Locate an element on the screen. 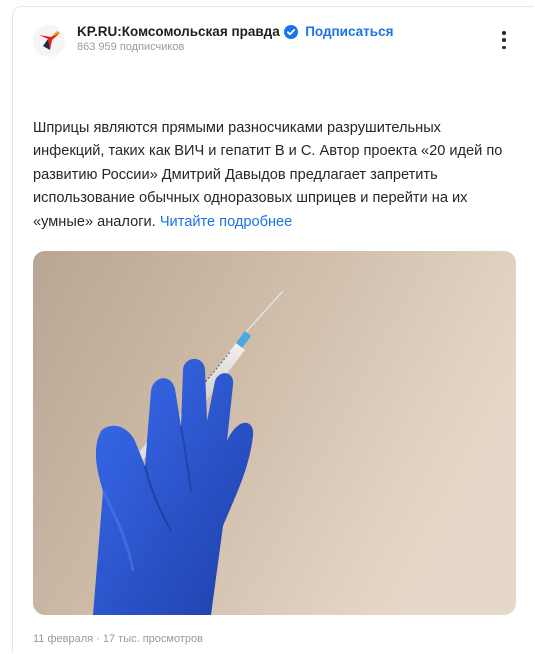 The image size is (535, 654). verified-check-icon is located at coordinates (290, 34).